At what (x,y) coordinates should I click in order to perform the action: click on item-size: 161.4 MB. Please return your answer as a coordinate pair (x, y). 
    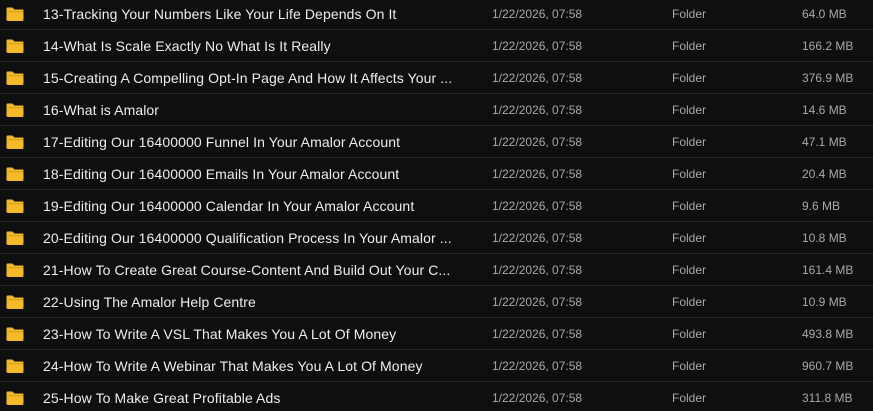
    Looking at the image, I should click on (828, 270).